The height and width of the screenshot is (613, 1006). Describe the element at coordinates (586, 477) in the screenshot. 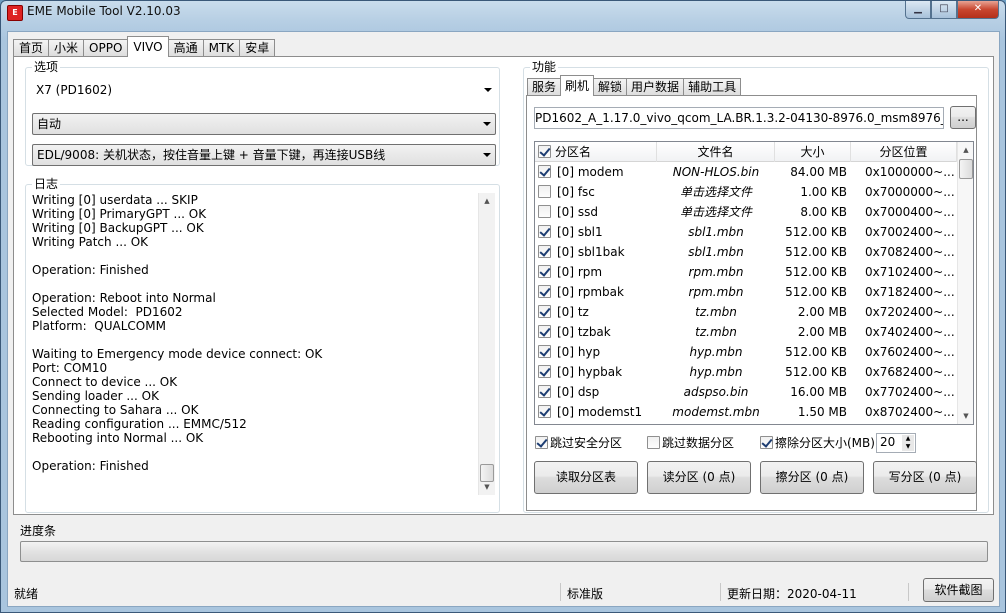

I see `read-partition-table-button: 读取分区表` at that location.